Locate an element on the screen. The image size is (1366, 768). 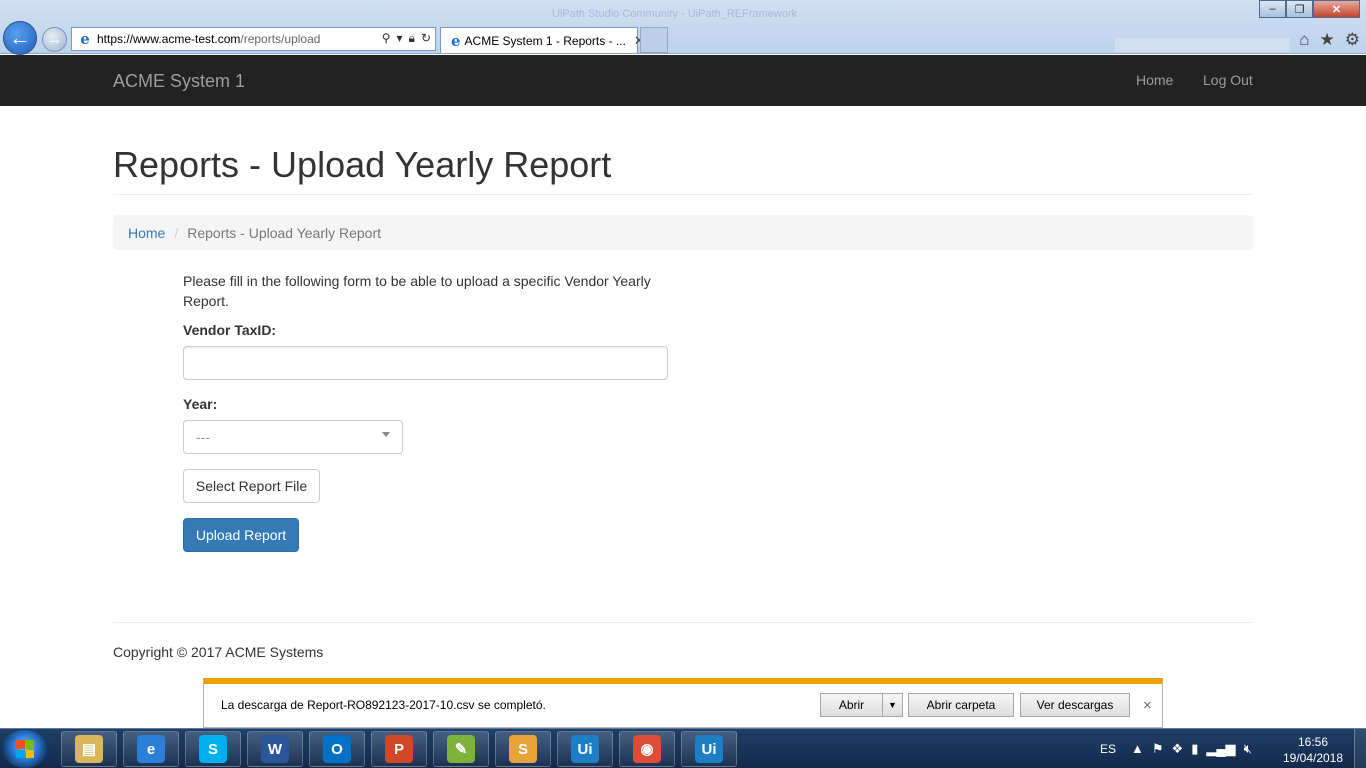
system-tray: ▲ ⚑ ❖ ▮ ▂▄▆ 🔇︎ is located at coordinates (1191, 749).